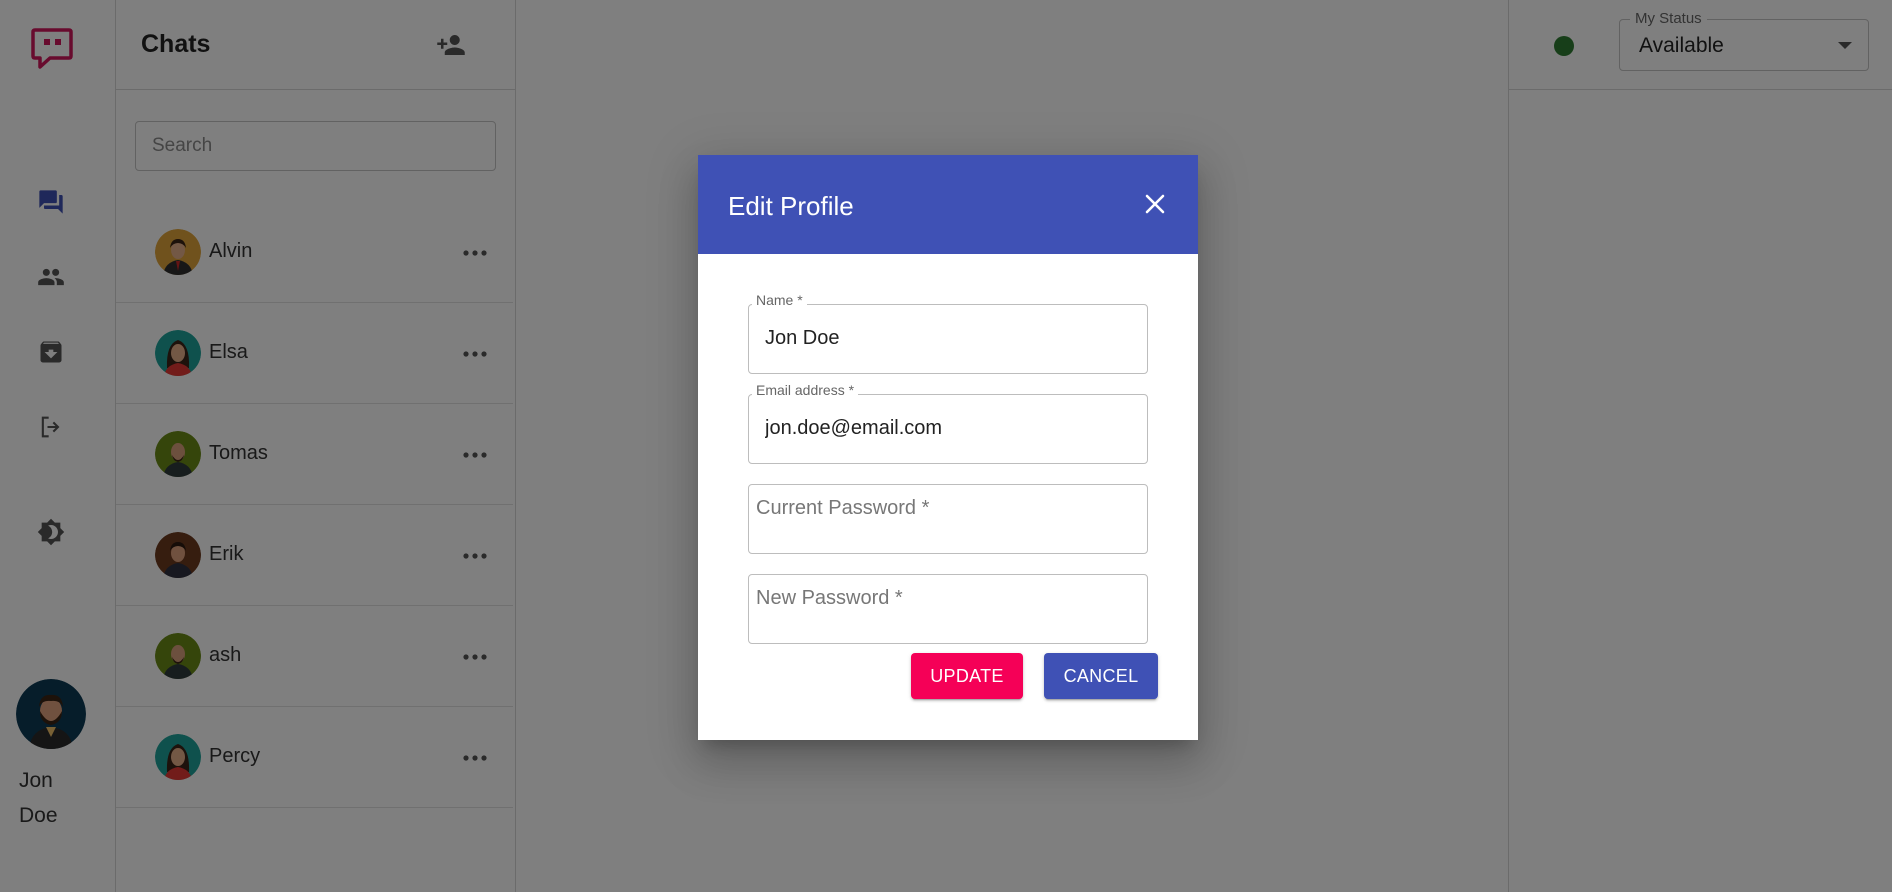 The height and width of the screenshot is (892, 1892). Describe the element at coordinates (791, 206) in the screenshot. I see `dialog-title: Edit Profile` at that location.